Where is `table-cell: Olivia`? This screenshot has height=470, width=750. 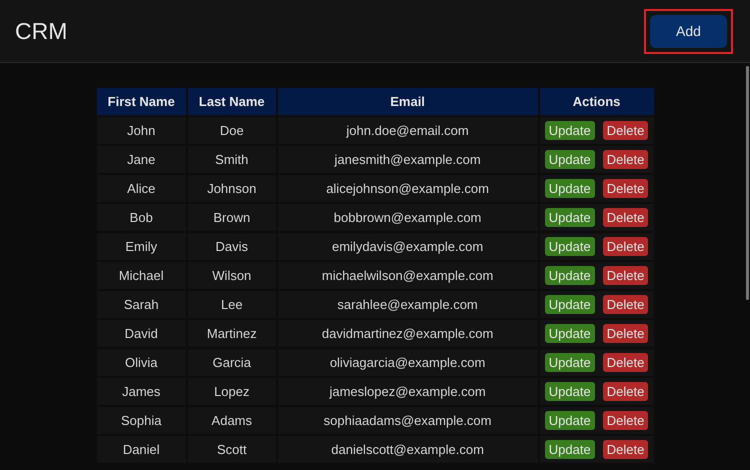 table-cell: Olivia is located at coordinates (141, 362).